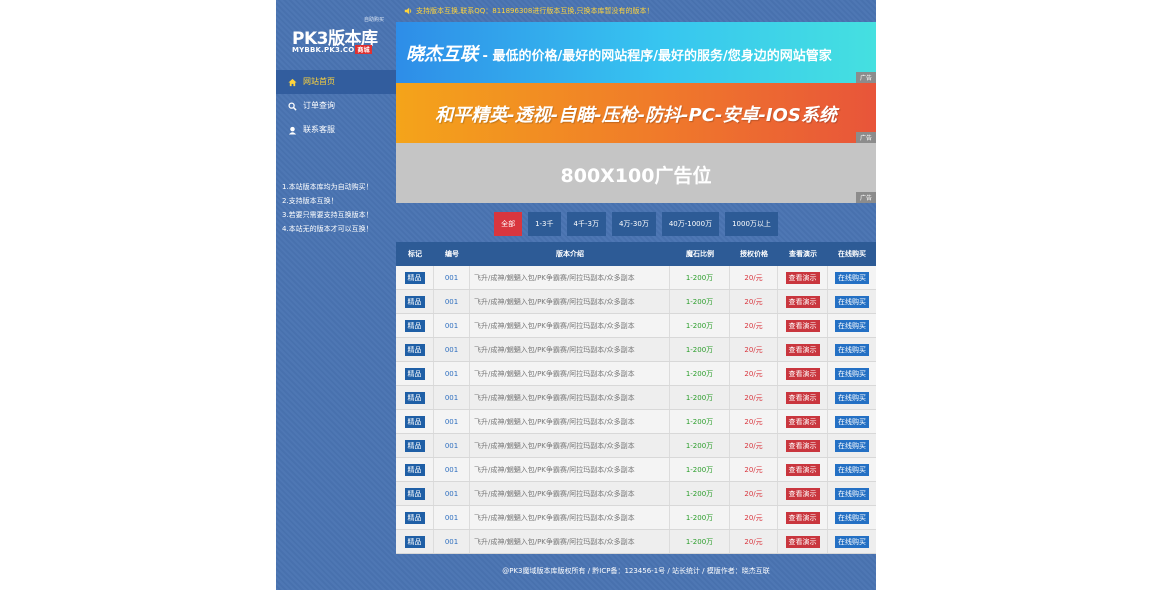  I want to click on header-demo: 查看演示, so click(803, 254).